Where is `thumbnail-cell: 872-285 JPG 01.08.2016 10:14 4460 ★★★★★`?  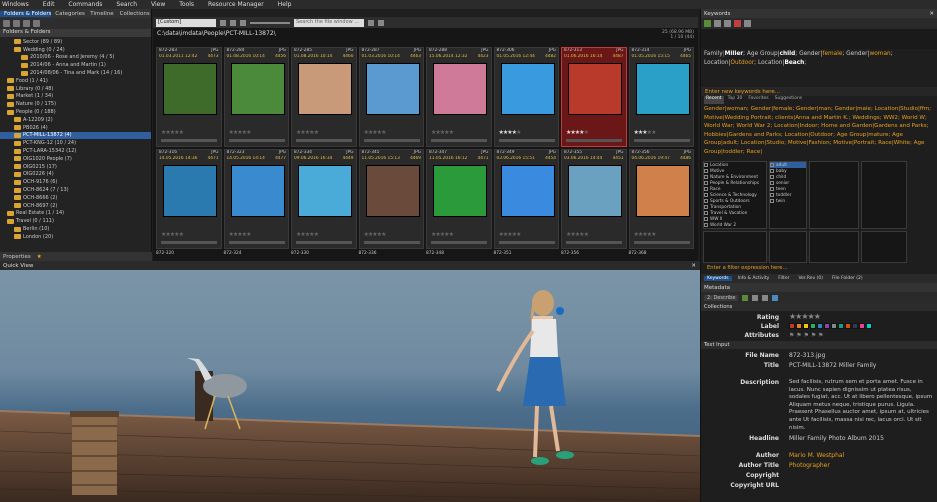 thumbnail-cell: 872-285 JPG 01.08.2016 10:14 4460 ★★★★★ is located at coordinates (324, 97).